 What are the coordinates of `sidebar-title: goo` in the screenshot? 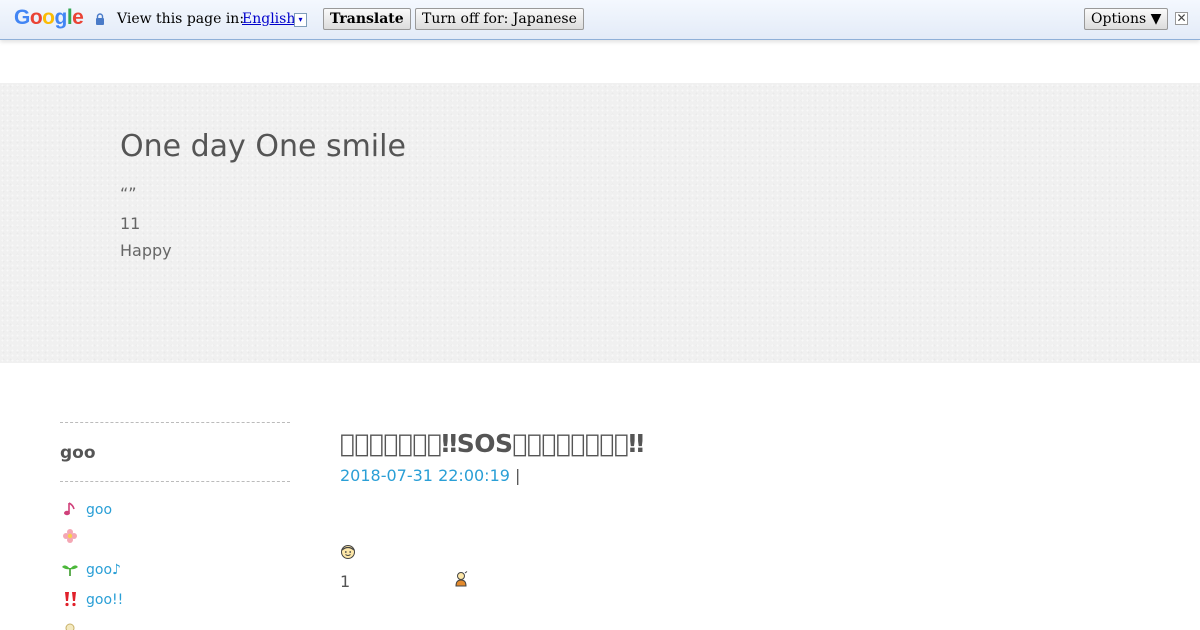 It's located at (78, 453).